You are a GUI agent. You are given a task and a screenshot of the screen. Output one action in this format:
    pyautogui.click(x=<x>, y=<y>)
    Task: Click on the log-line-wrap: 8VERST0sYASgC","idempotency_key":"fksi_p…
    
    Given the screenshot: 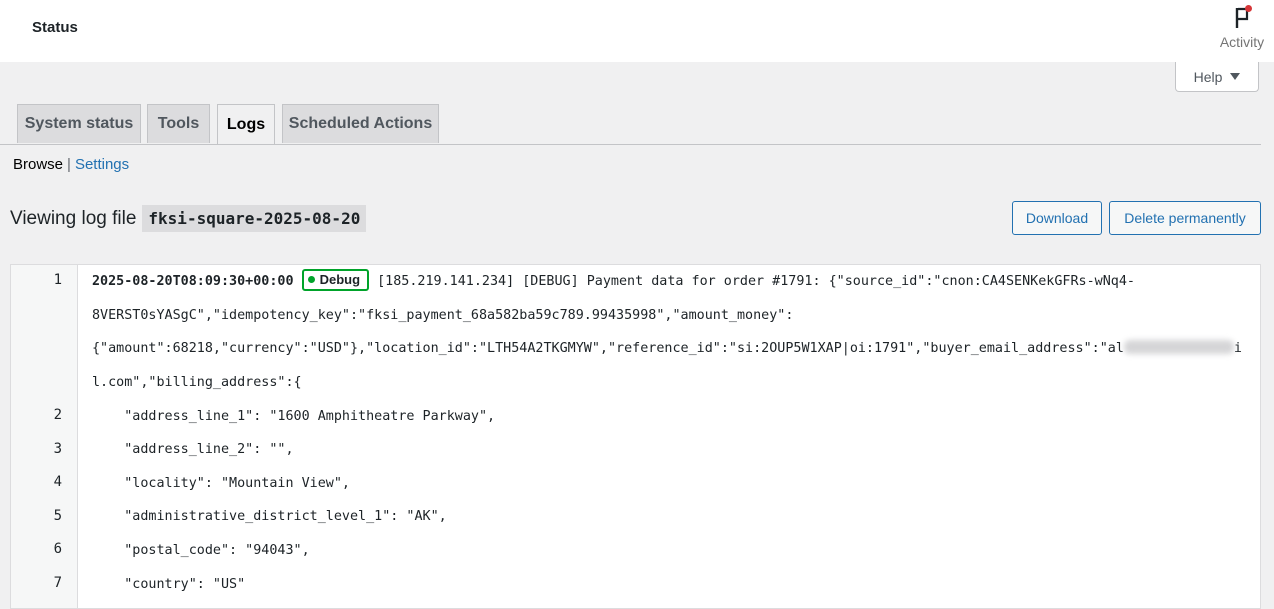 What is the action you would take?
    pyautogui.click(x=443, y=315)
    